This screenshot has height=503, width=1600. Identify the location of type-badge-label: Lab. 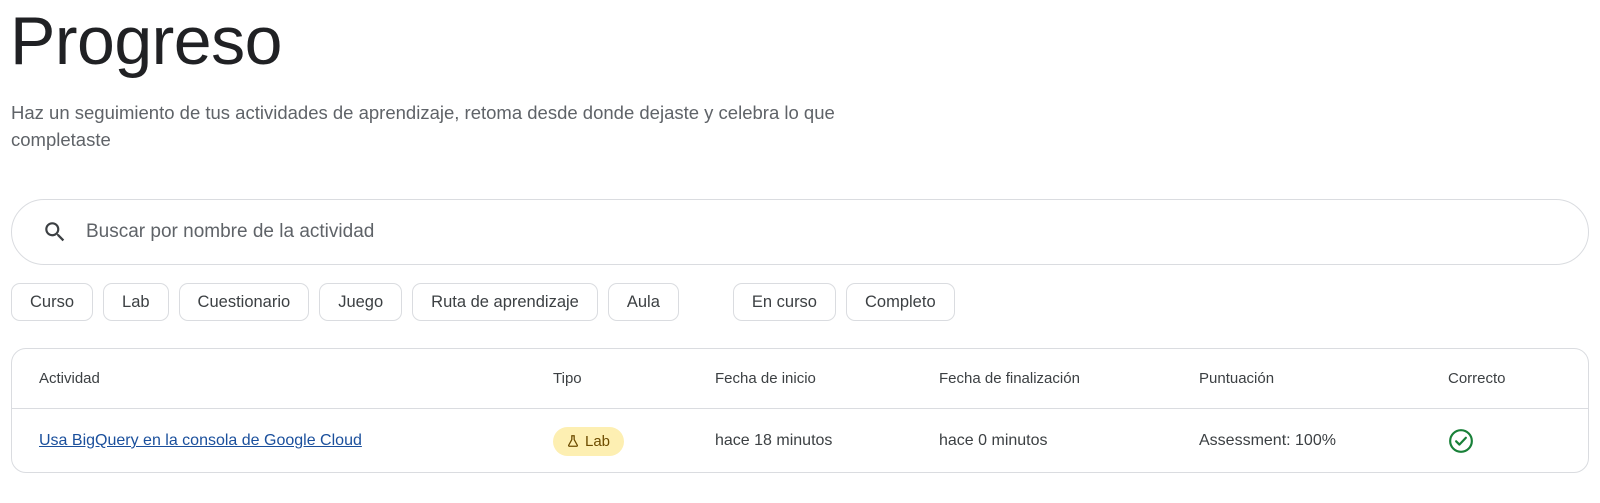
(598, 441).